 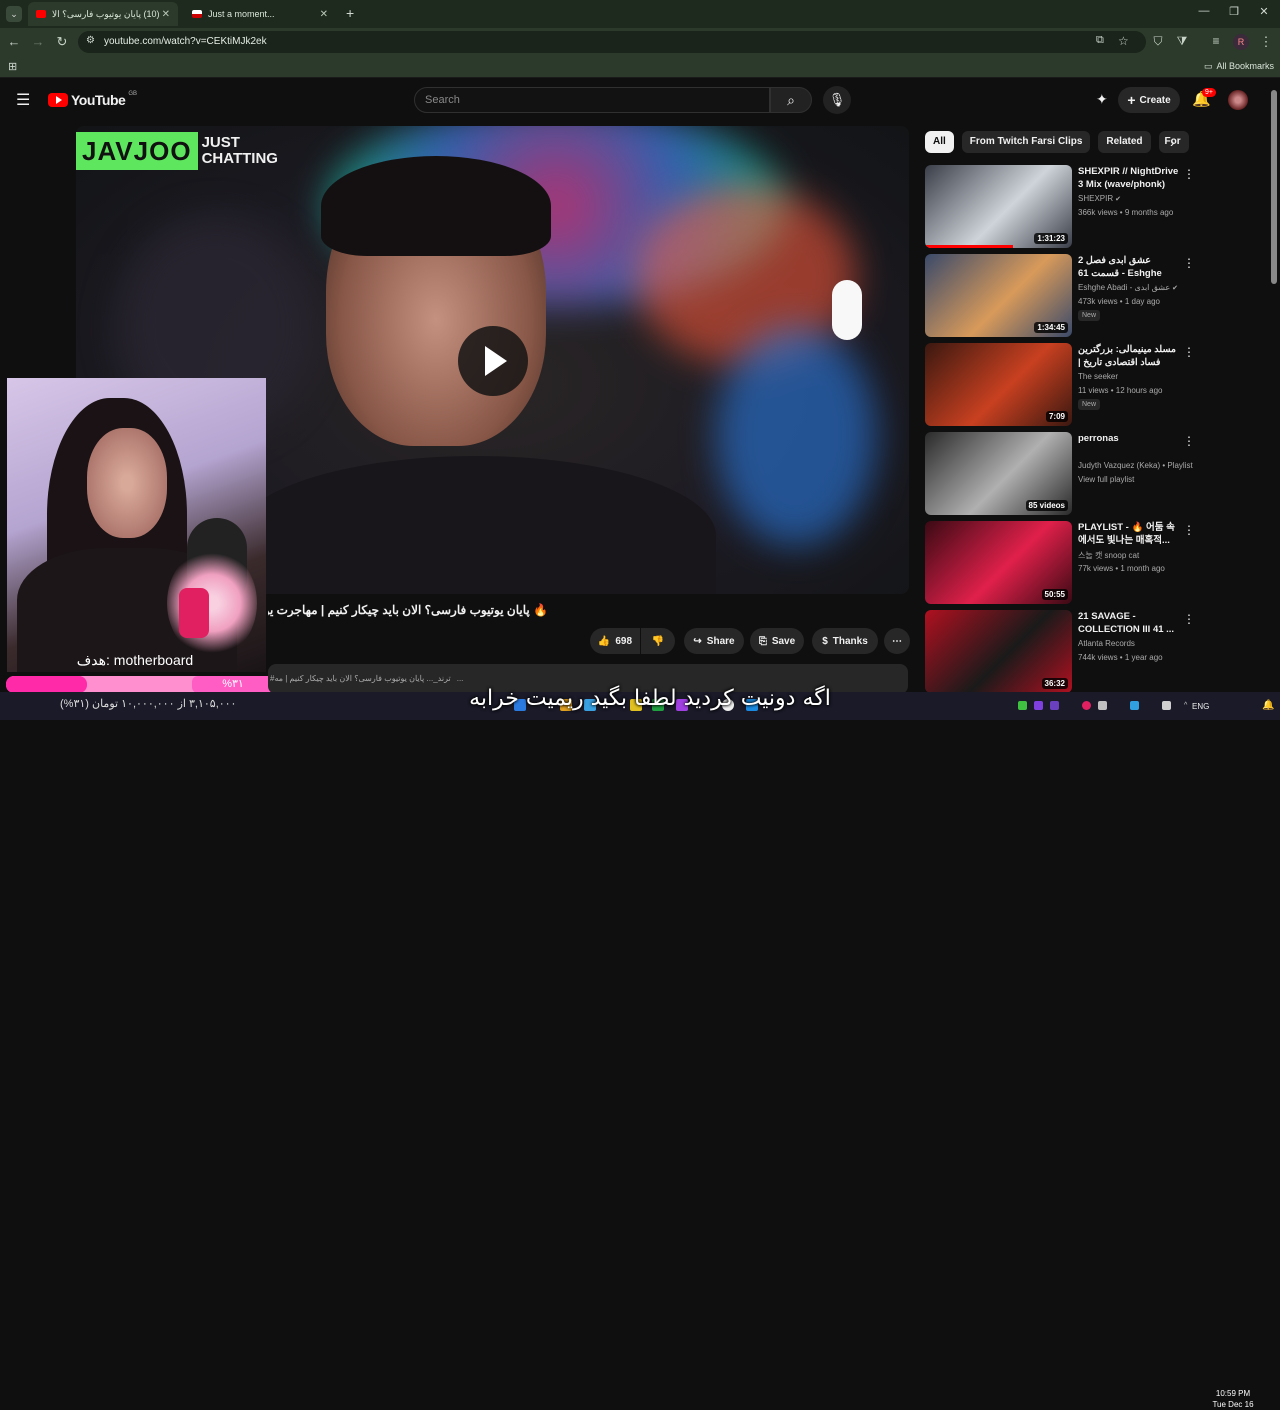 I want to click on more-menu-icon: ⋮, so click(x=1266, y=42).